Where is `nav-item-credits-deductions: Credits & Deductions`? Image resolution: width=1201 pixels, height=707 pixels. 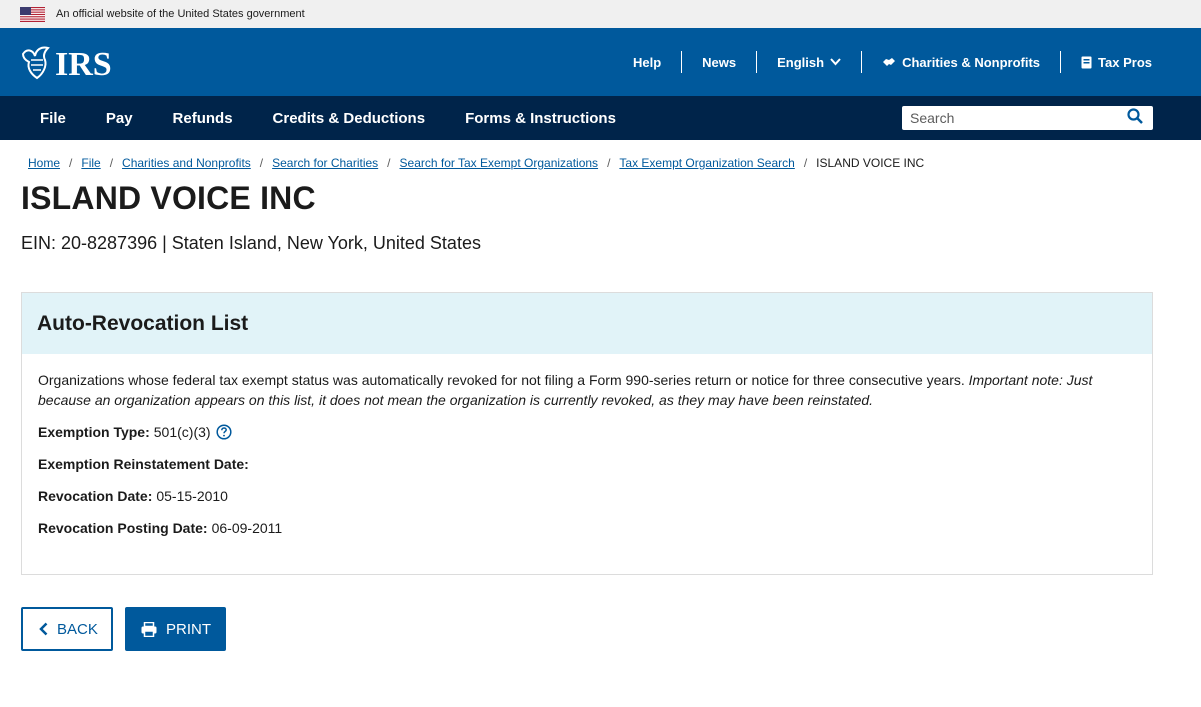
nav-item-credits-deductions: Credits & Deductions is located at coordinates (349, 118).